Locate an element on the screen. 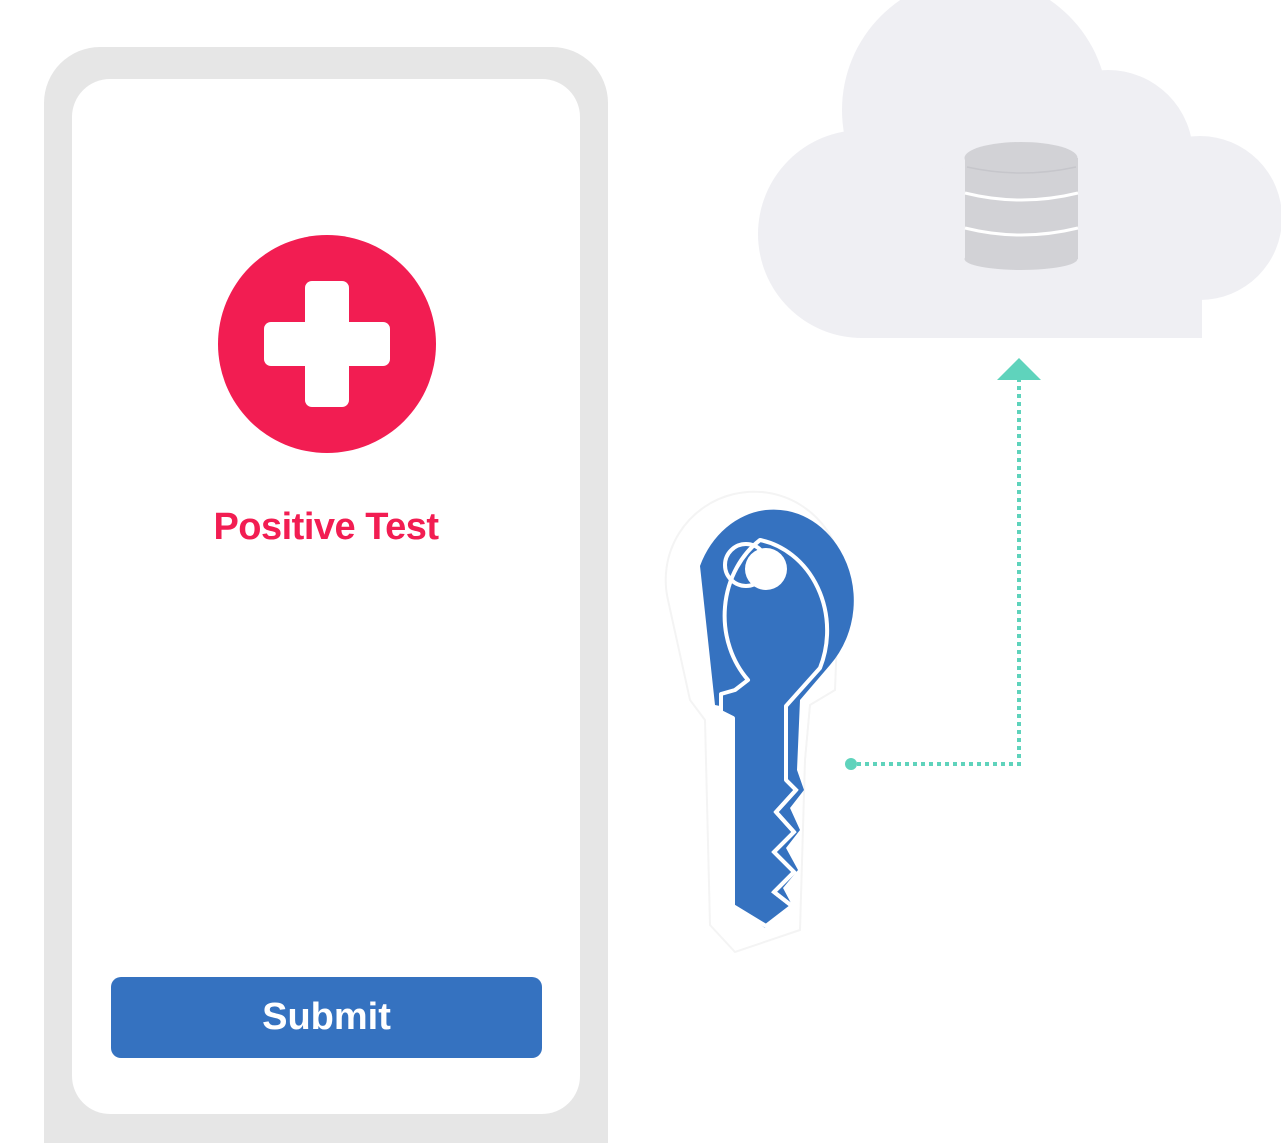 This screenshot has height=1143, width=1281. key-icon is located at coordinates (759, 722).